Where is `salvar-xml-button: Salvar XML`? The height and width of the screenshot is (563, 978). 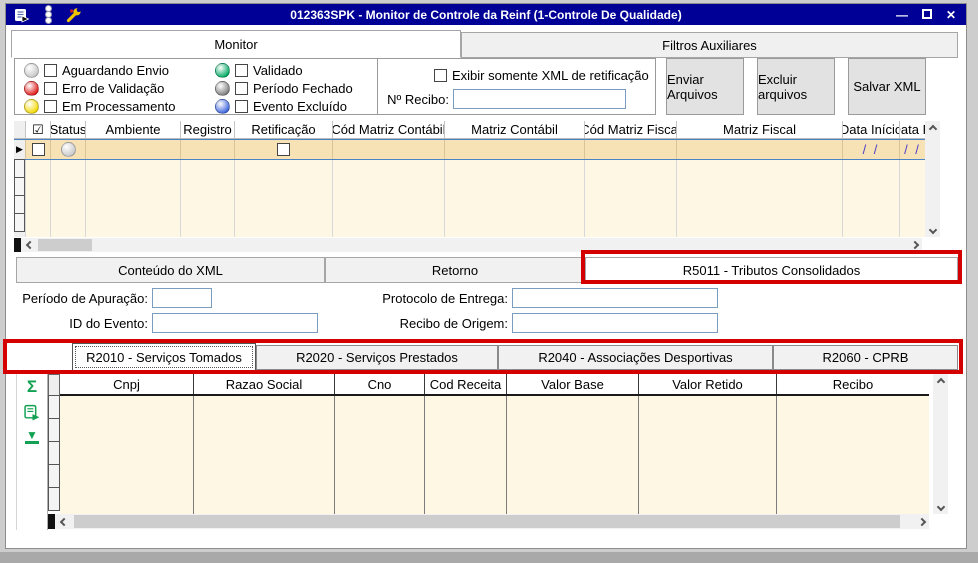 salvar-xml-button: Salvar XML is located at coordinates (887, 86).